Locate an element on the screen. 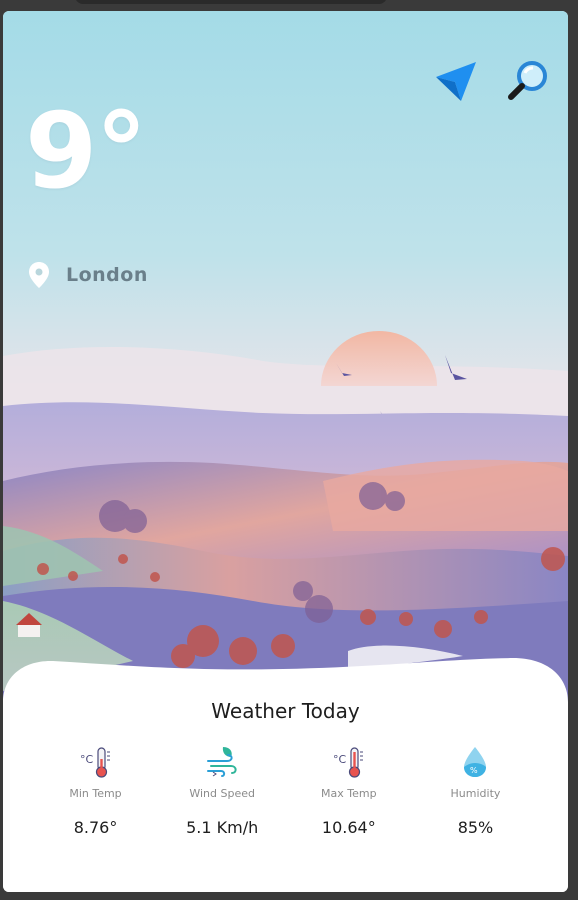  thermometer-cold-icon: °C is located at coordinates (95, 762).